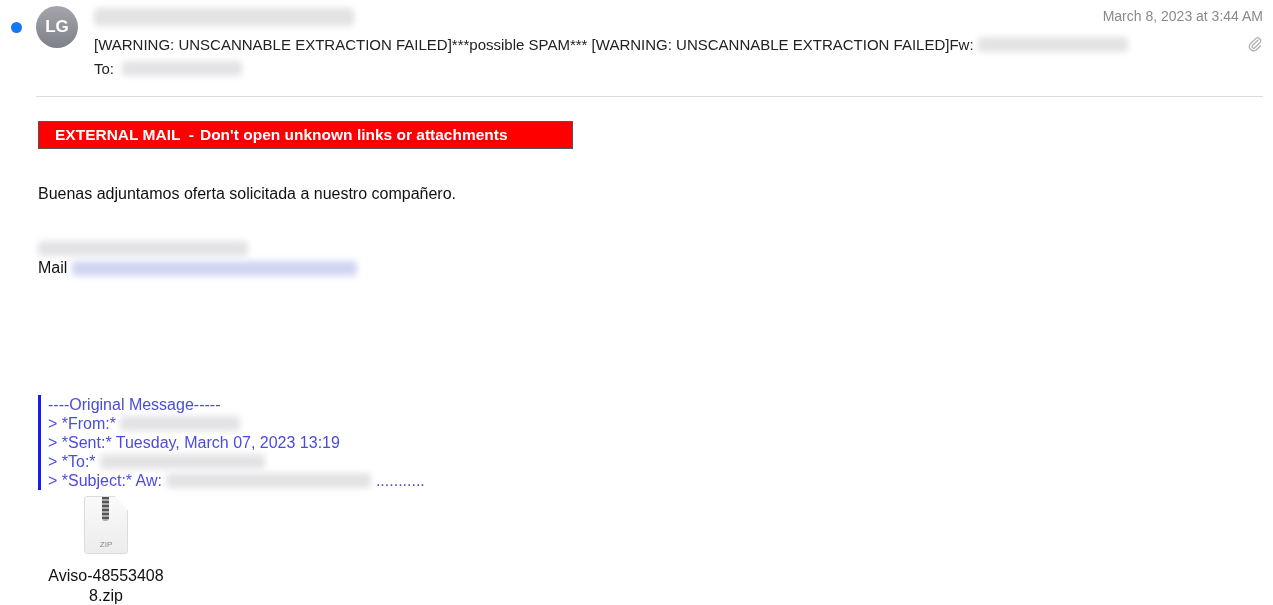  What do you see at coordinates (248, 194) in the screenshot?
I see `message-text: Buenas adjuntamos oferta solicitada a nuestro compañero.` at bounding box center [248, 194].